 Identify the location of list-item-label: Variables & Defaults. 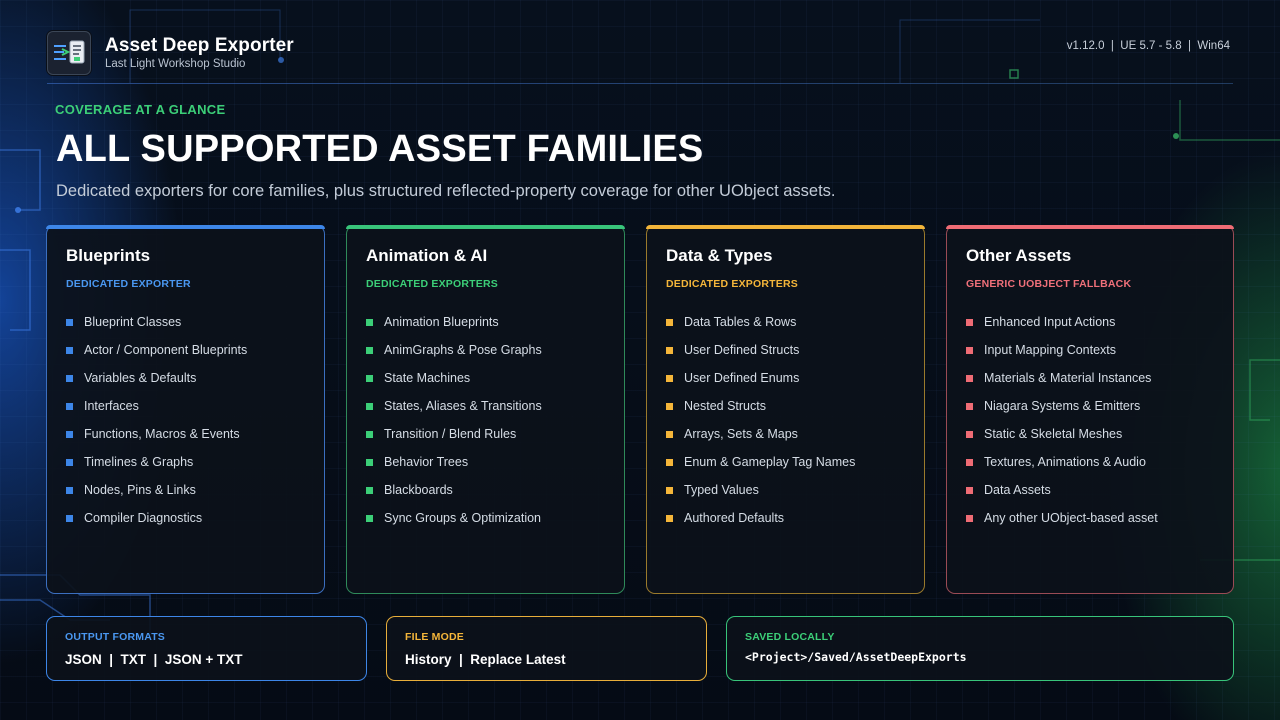
(140, 378).